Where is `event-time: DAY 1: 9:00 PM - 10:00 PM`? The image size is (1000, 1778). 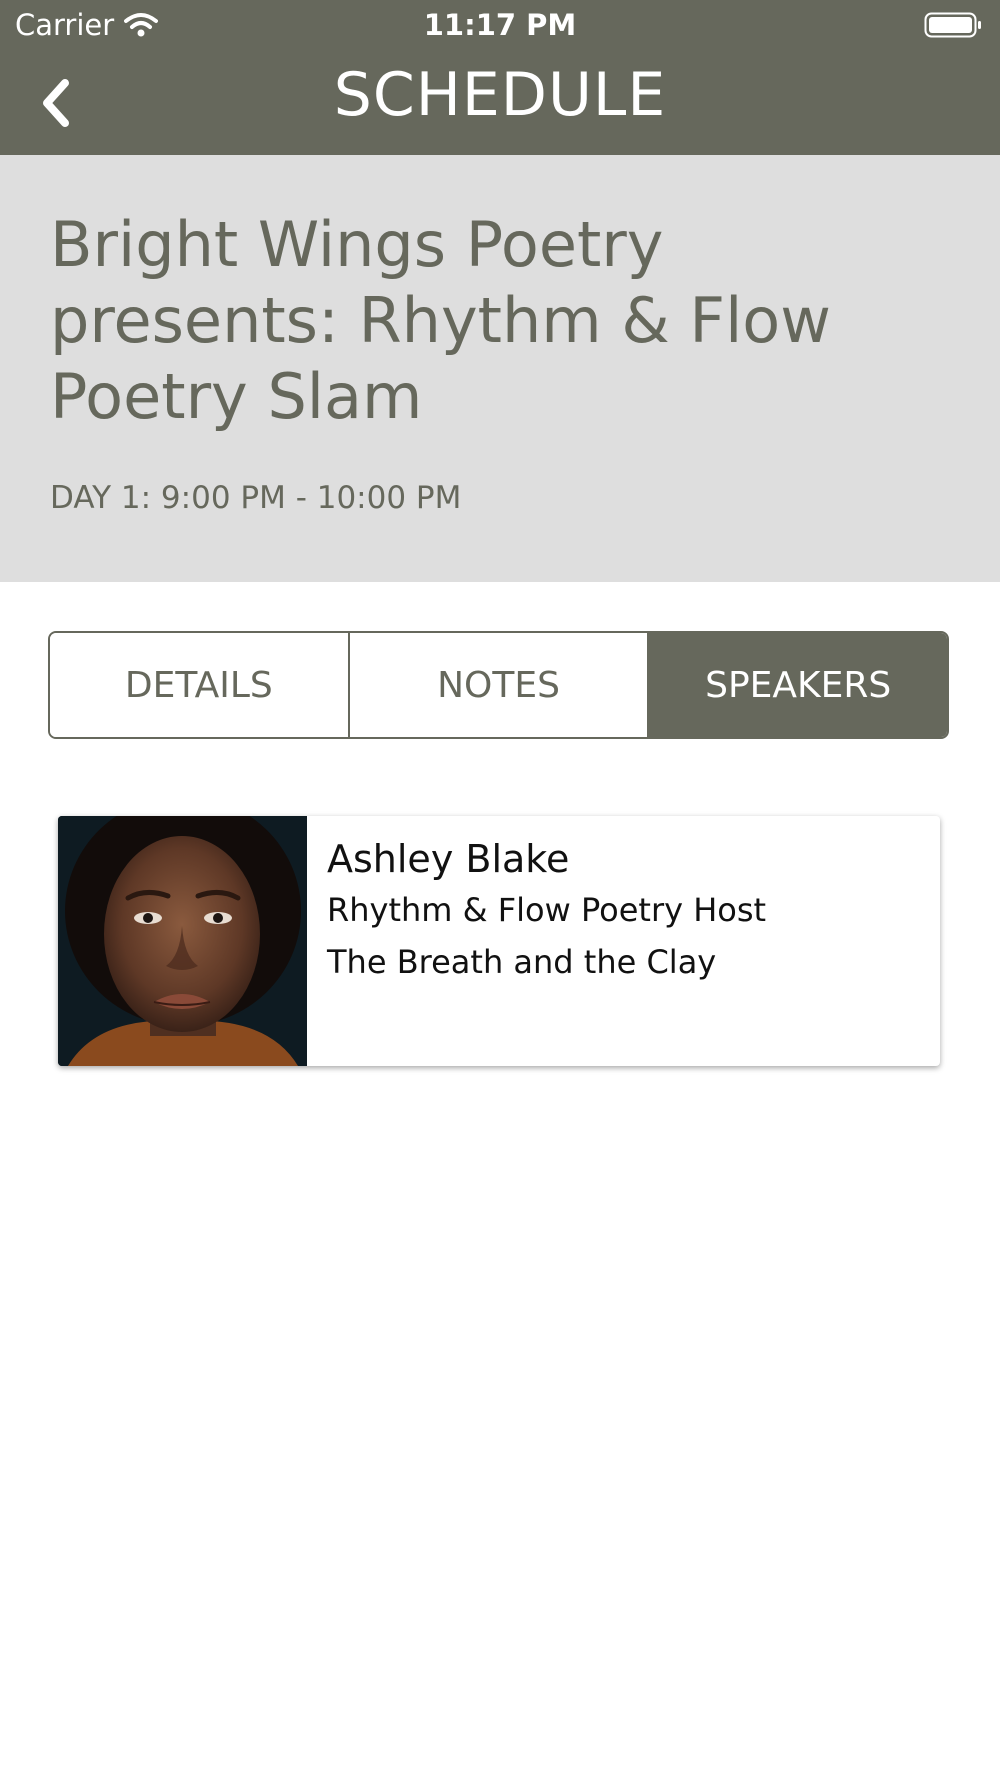 event-time: DAY 1: 9:00 PM - 10:00 PM is located at coordinates (256, 498).